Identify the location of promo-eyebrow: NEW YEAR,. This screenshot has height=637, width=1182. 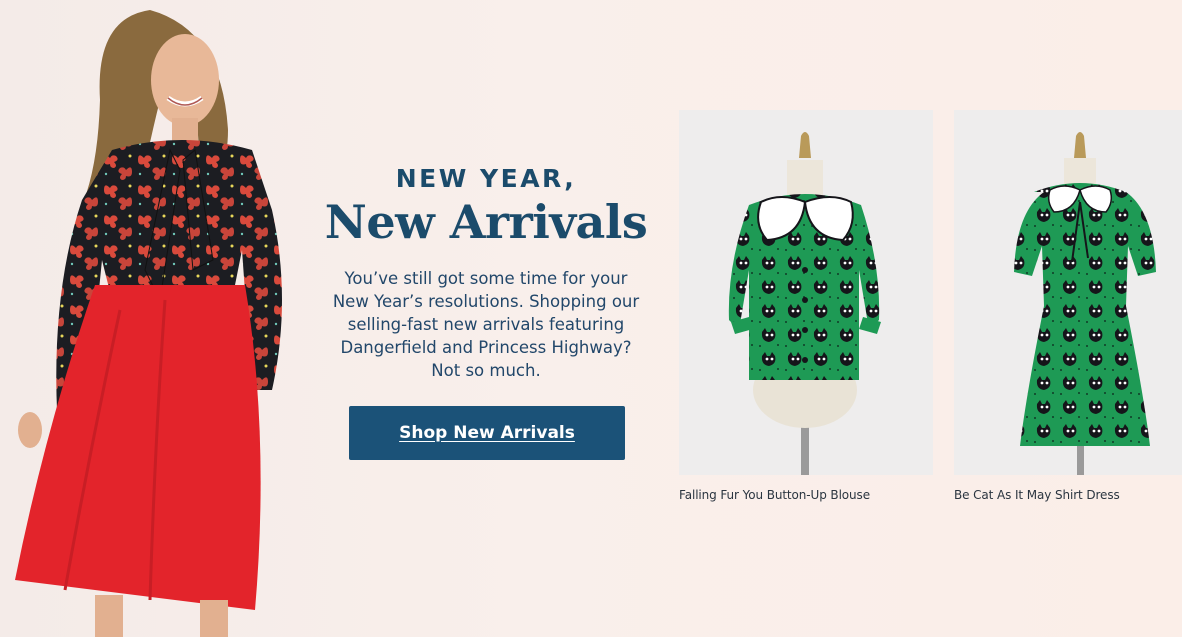
(486, 178).